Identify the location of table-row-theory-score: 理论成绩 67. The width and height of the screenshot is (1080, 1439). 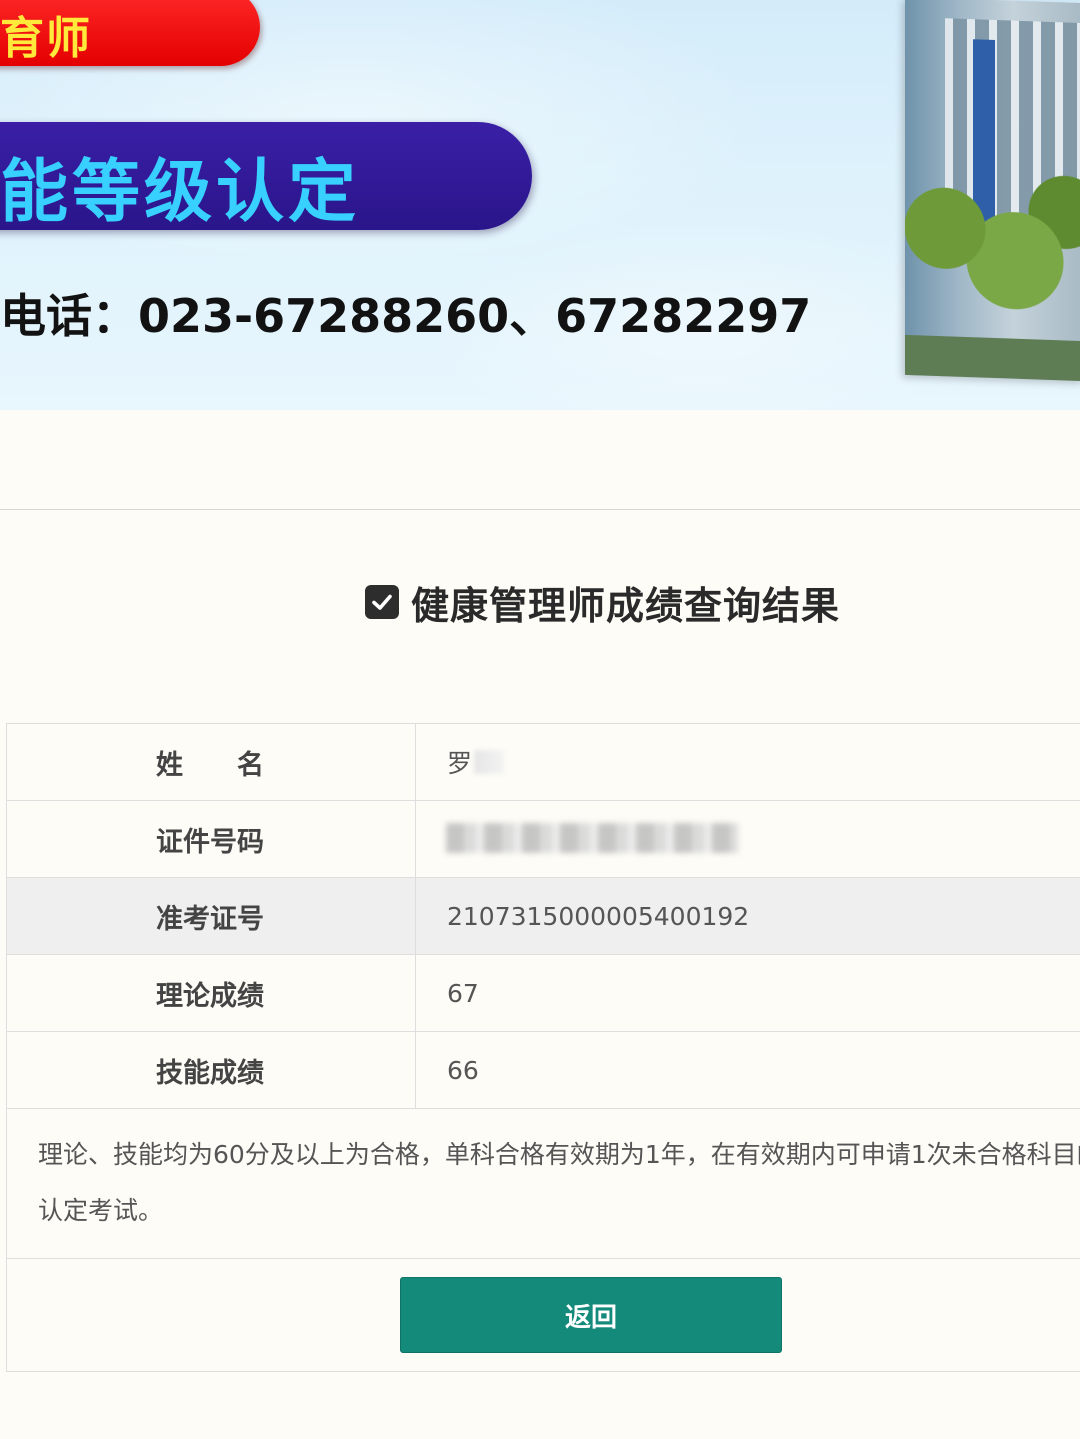
(543, 993).